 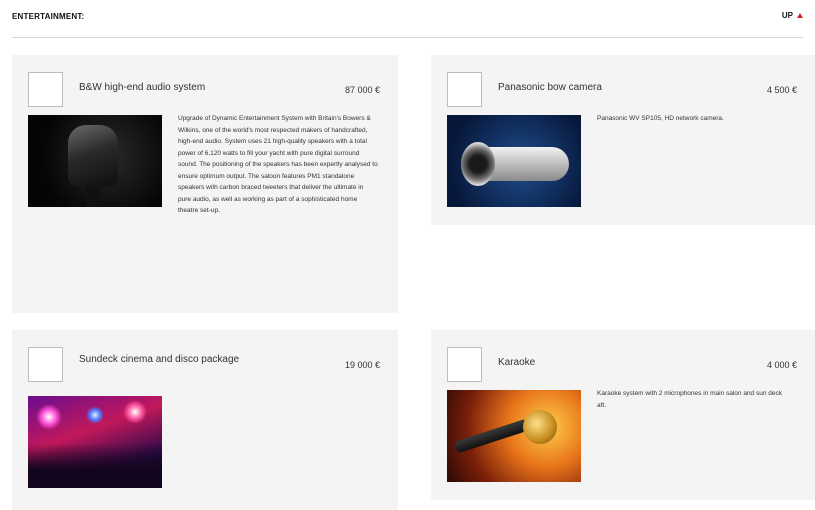 I want to click on microphone-image, so click(x=514, y=436).